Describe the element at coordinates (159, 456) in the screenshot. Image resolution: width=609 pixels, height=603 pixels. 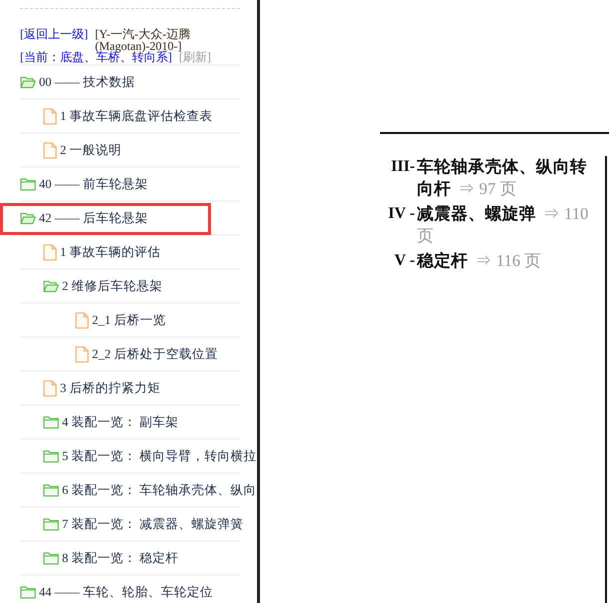
I see `tree-item-label: 5 装配一览： 横向导臂，转向横拉` at that location.